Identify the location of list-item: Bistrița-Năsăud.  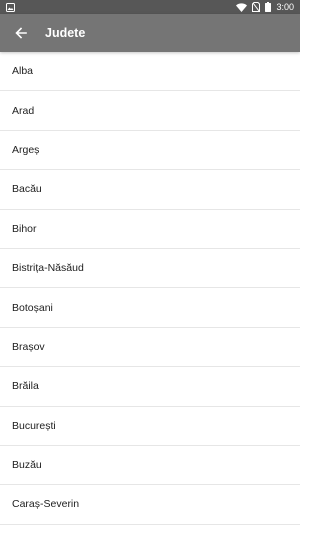
(150, 269).